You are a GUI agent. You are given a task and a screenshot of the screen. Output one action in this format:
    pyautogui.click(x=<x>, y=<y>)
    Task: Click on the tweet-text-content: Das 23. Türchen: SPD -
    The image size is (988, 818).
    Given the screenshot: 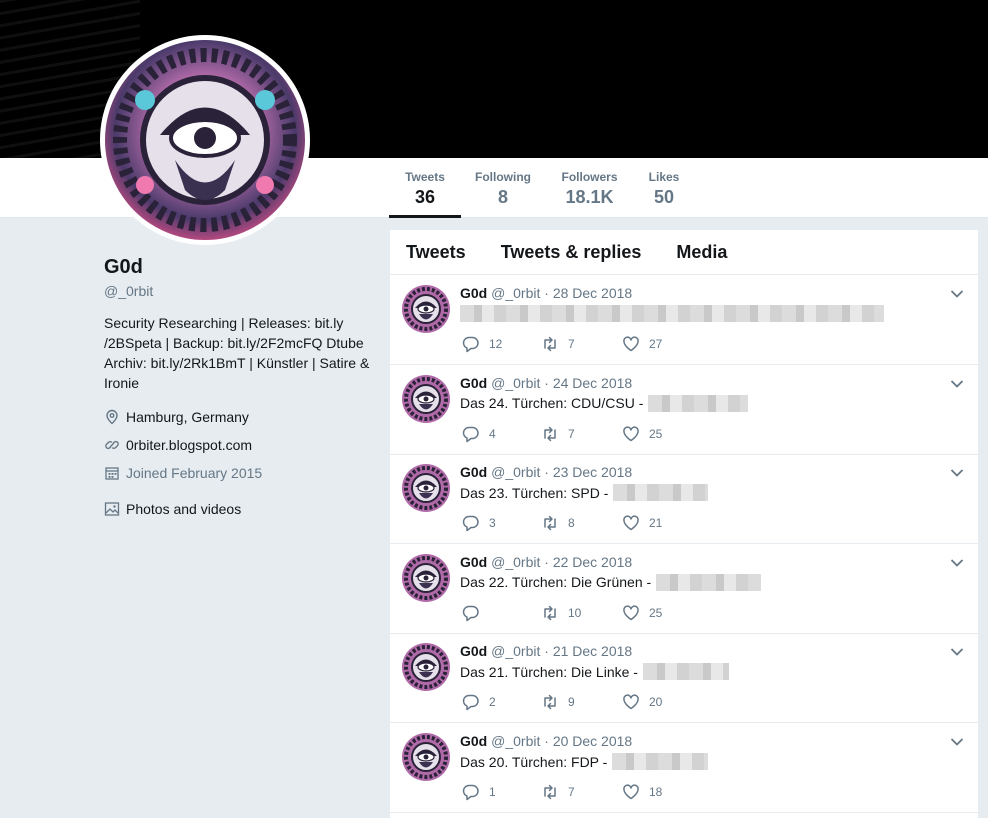 What is the action you would take?
    pyautogui.click(x=534, y=492)
    